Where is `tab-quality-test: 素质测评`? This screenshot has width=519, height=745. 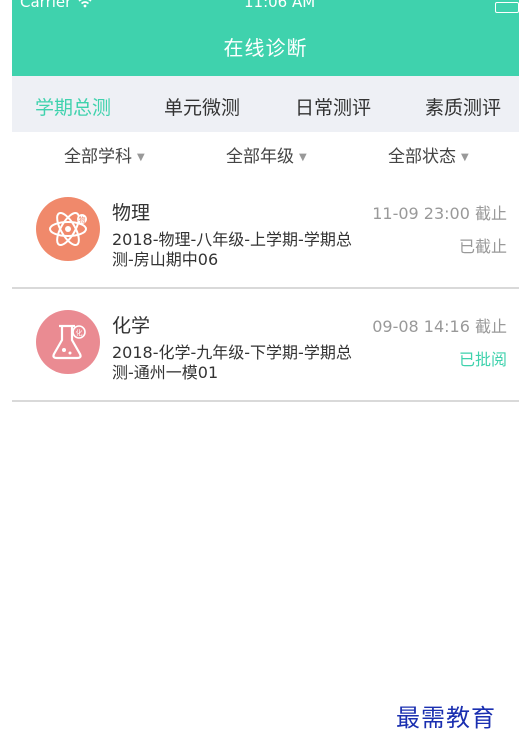 tab-quality-test: 素质测评 is located at coordinates (463, 106).